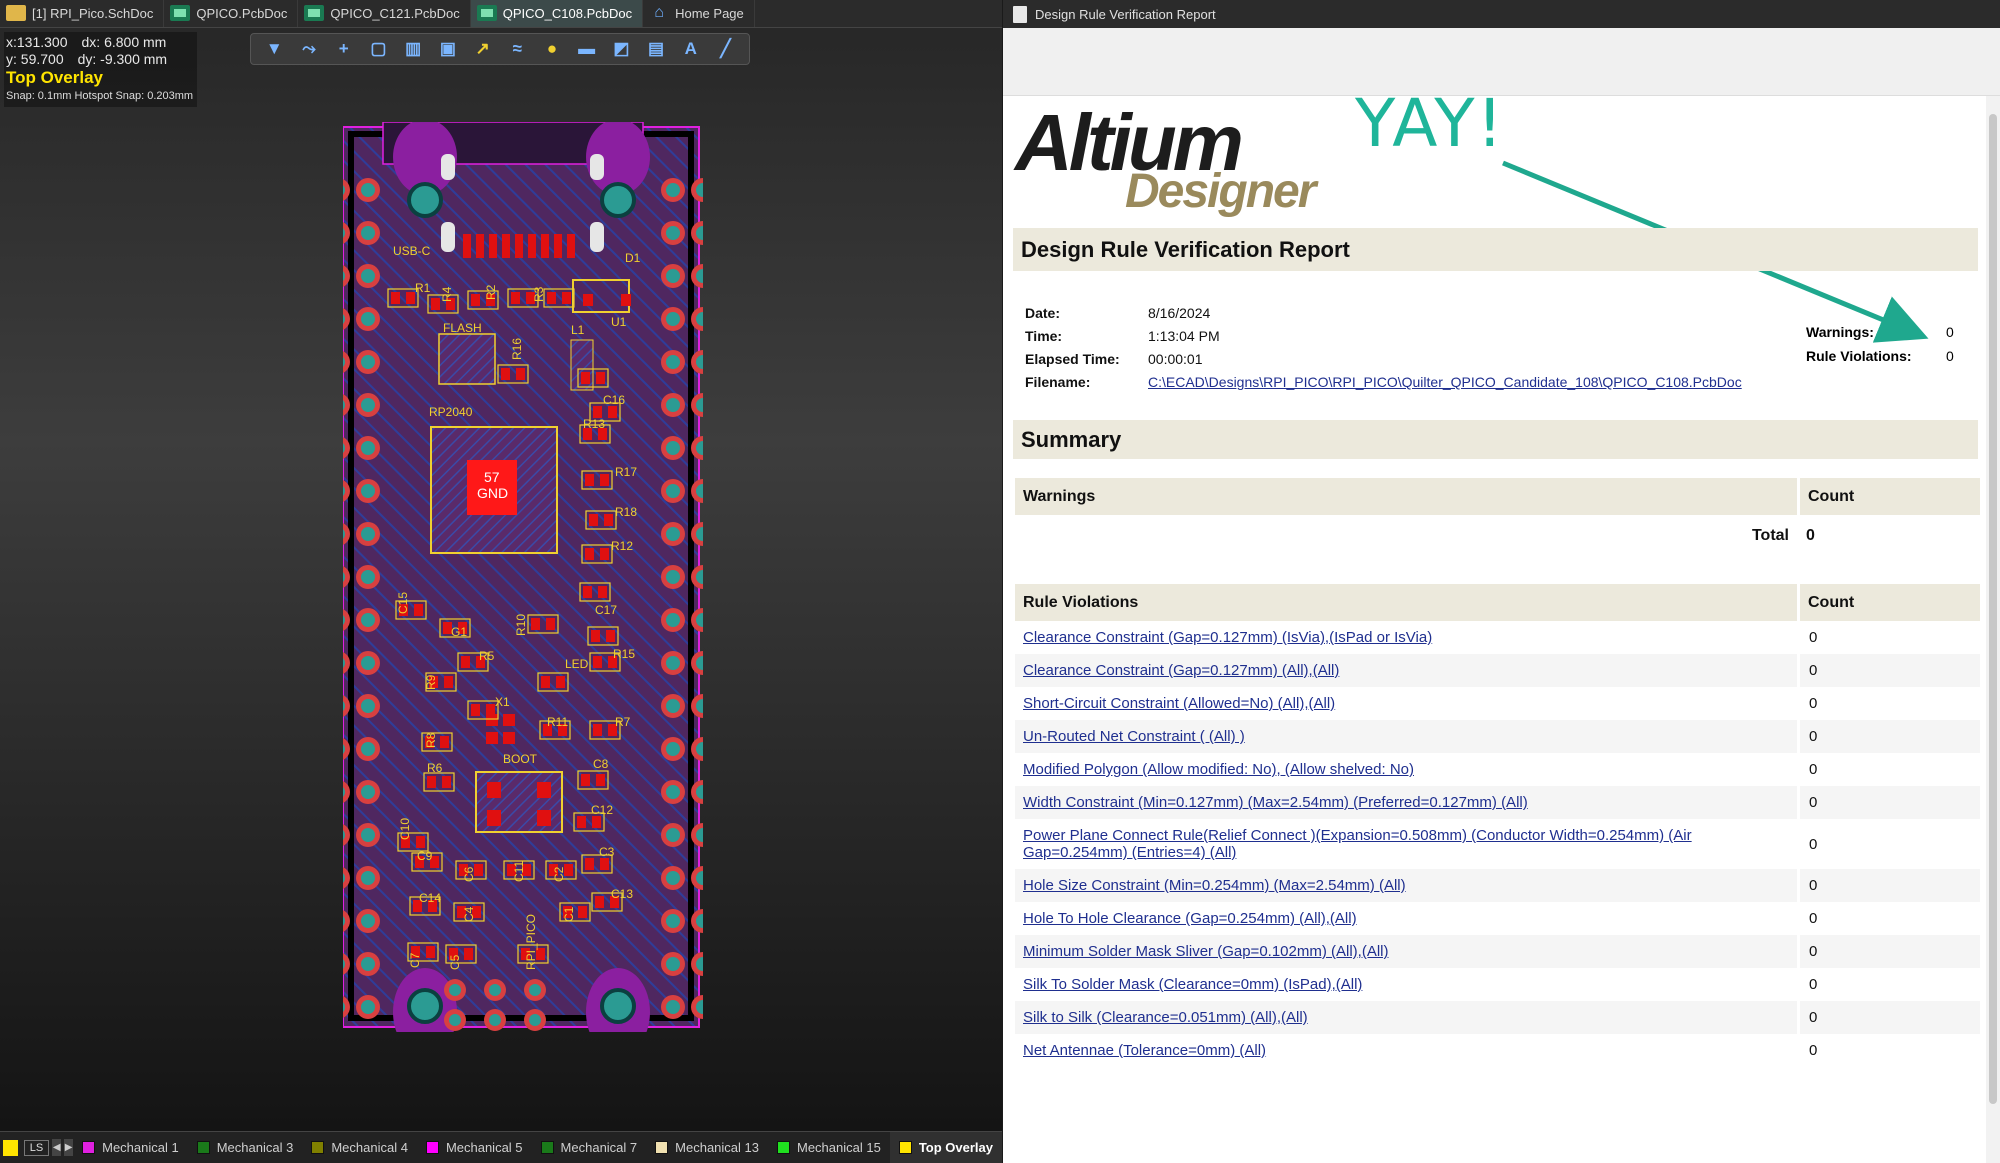 The width and height of the screenshot is (2000, 1163). What do you see at coordinates (621, 49) in the screenshot?
I see `polygon-icon: ◩` at bounding box center [621, 49].